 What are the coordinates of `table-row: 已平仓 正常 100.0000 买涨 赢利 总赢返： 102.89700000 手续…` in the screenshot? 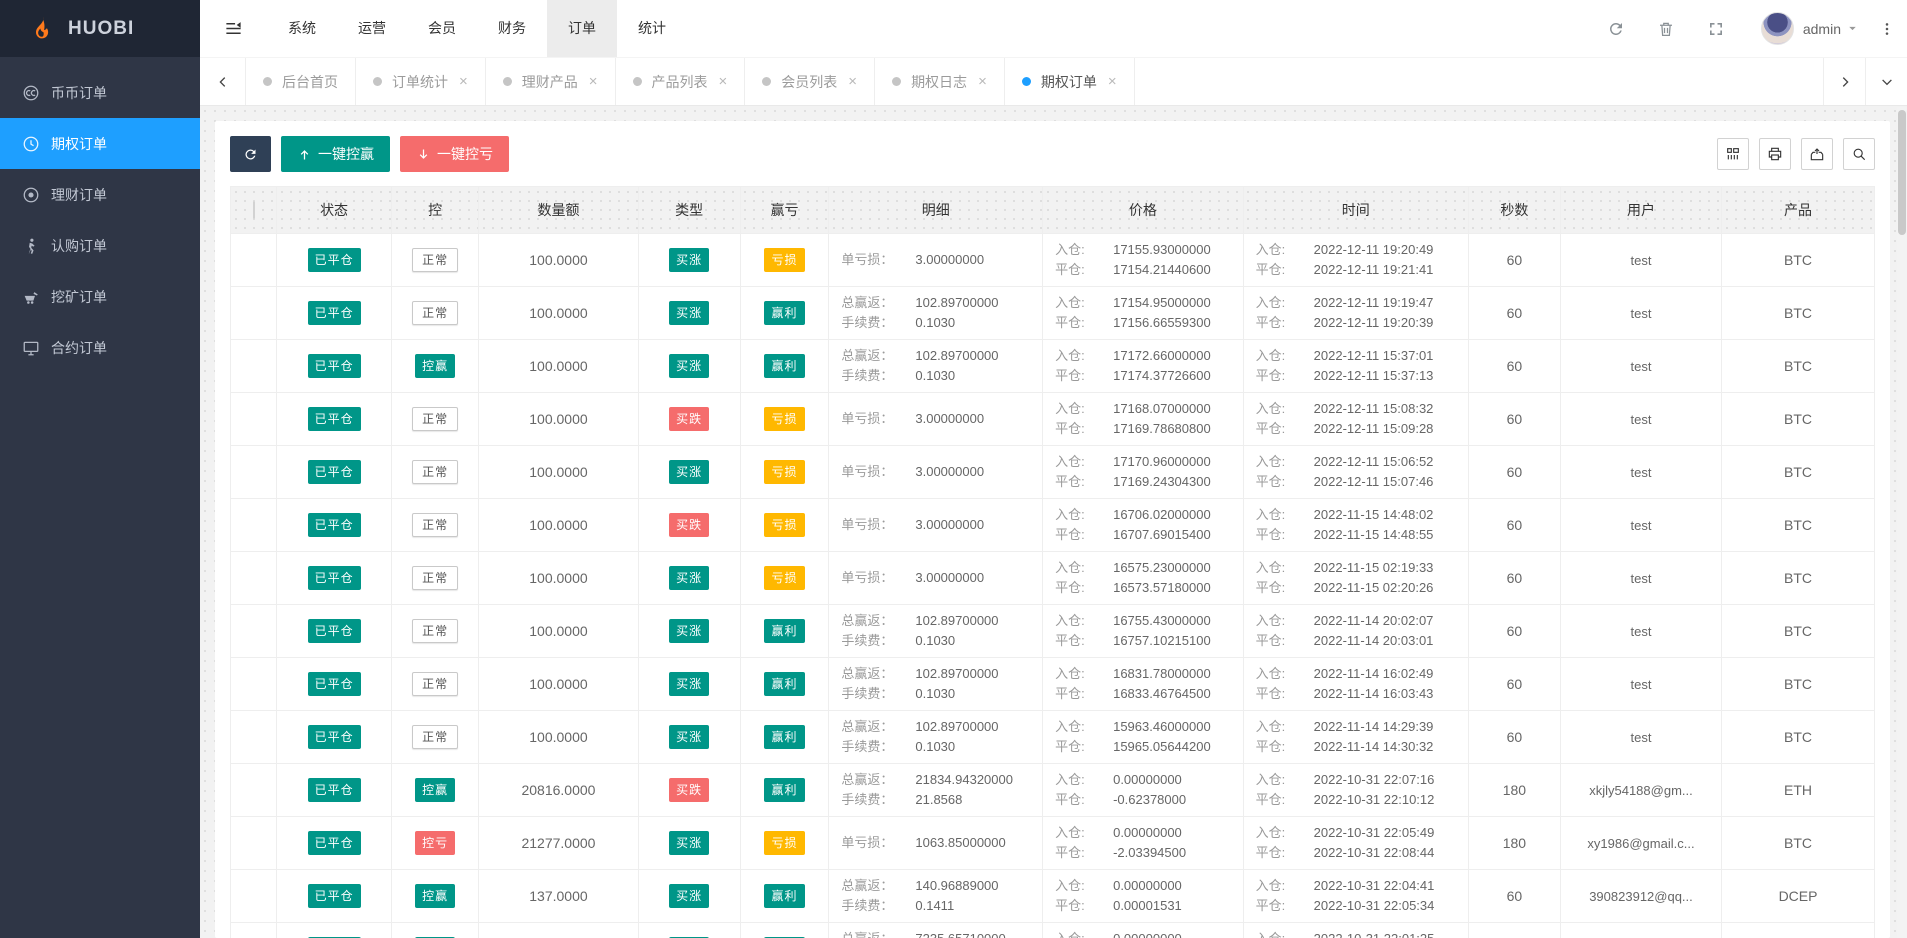 It's located at (1052, 631).